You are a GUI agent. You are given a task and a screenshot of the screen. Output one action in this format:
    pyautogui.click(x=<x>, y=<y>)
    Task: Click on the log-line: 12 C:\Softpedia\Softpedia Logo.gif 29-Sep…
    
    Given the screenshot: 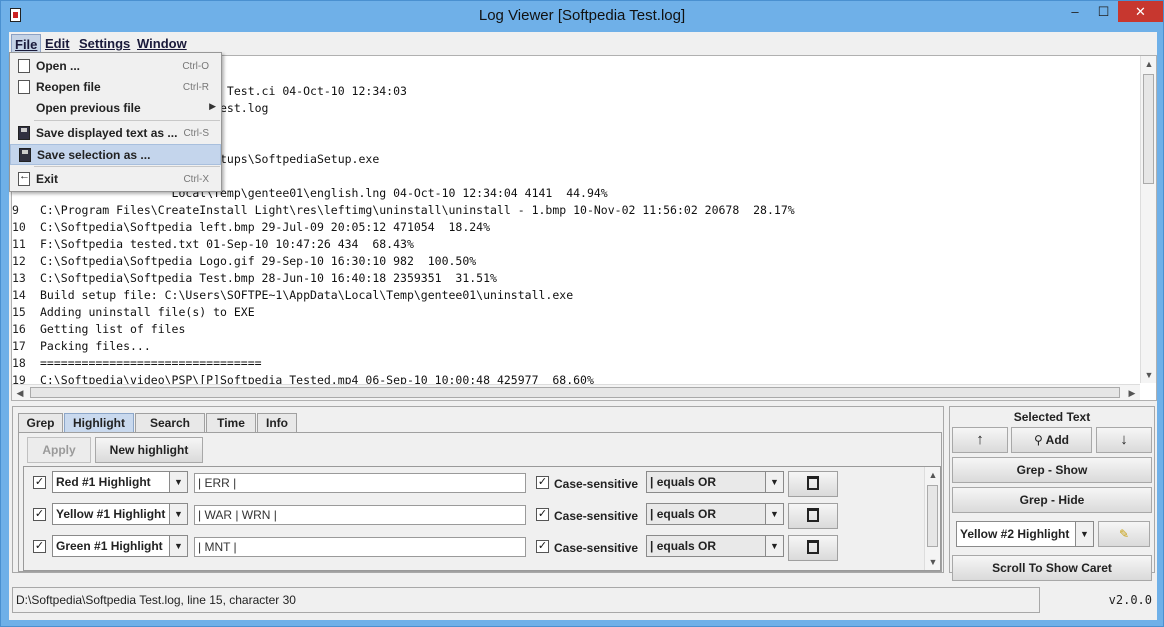 What is the action you would take?
    pyautogui.click(x=576, y=261)
    